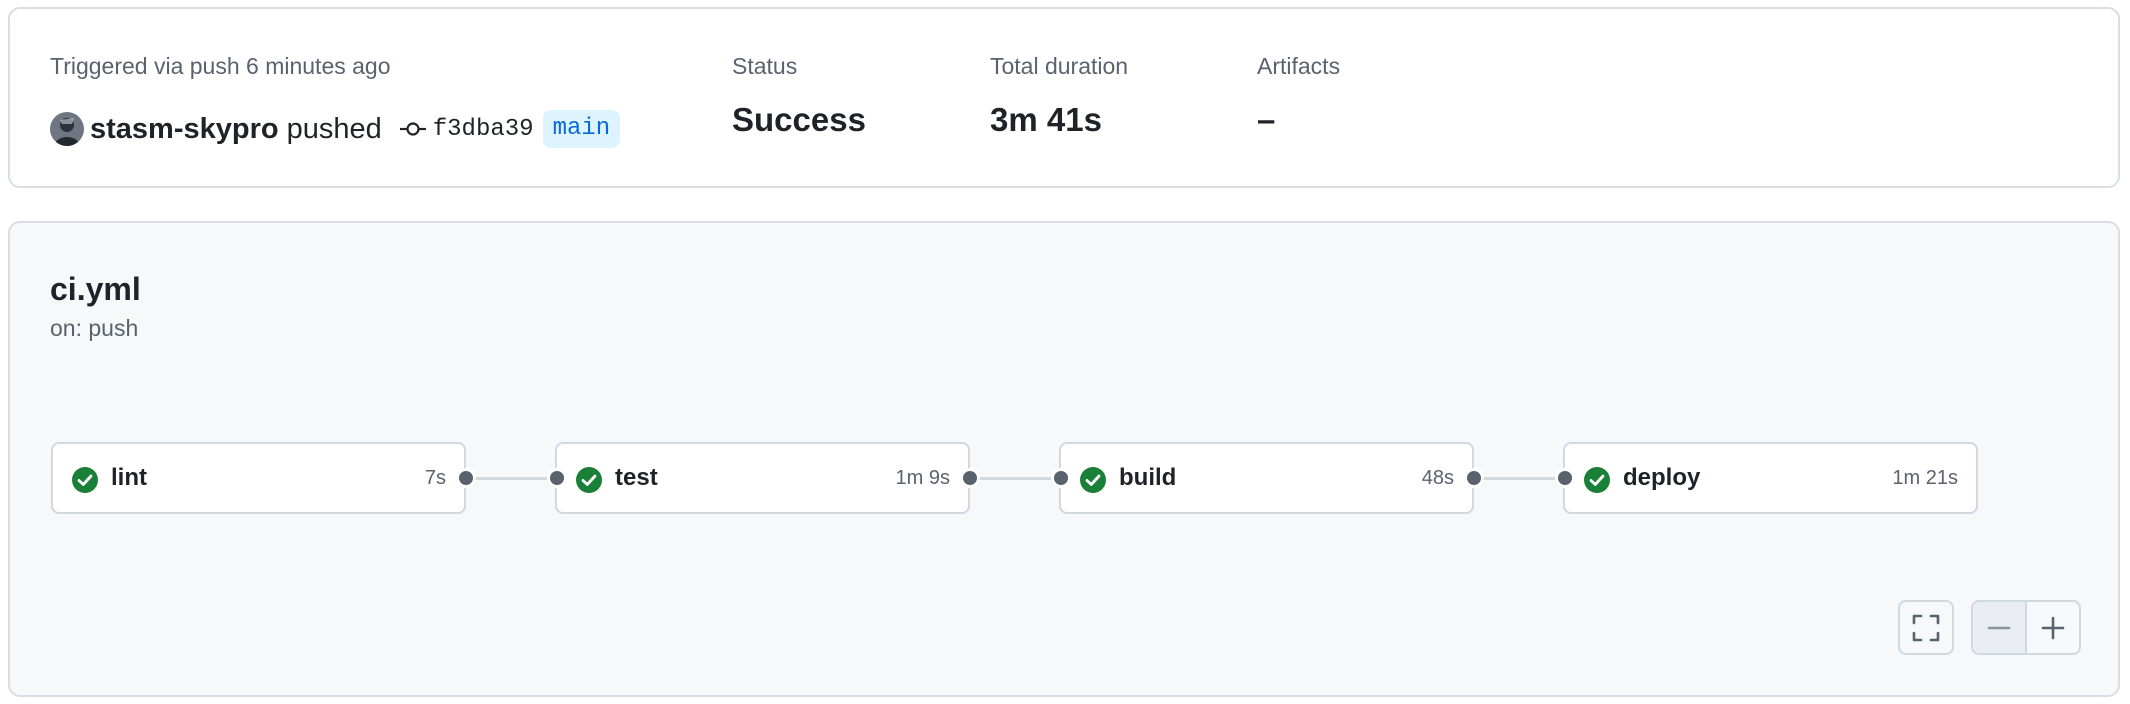 The height and width of the screenshot is (704, 2130). Describe the element at coordinates (129, 477) in the screenshot. I see `job-name: lint` at that location.